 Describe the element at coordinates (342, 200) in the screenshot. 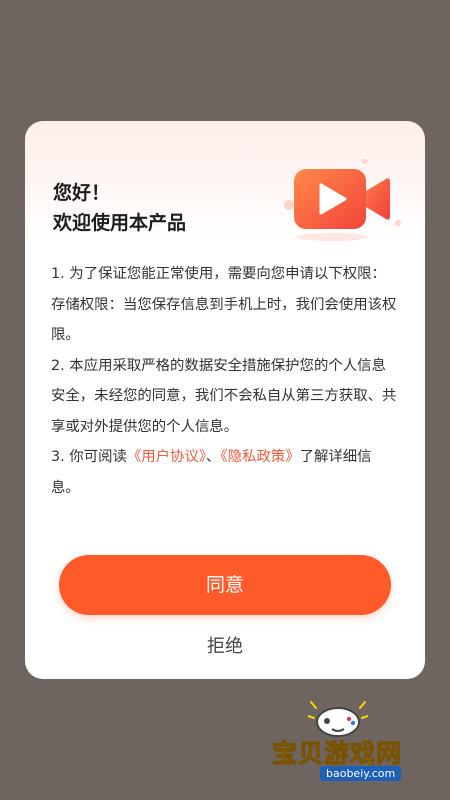

I see `video-camera-icon` at that location.